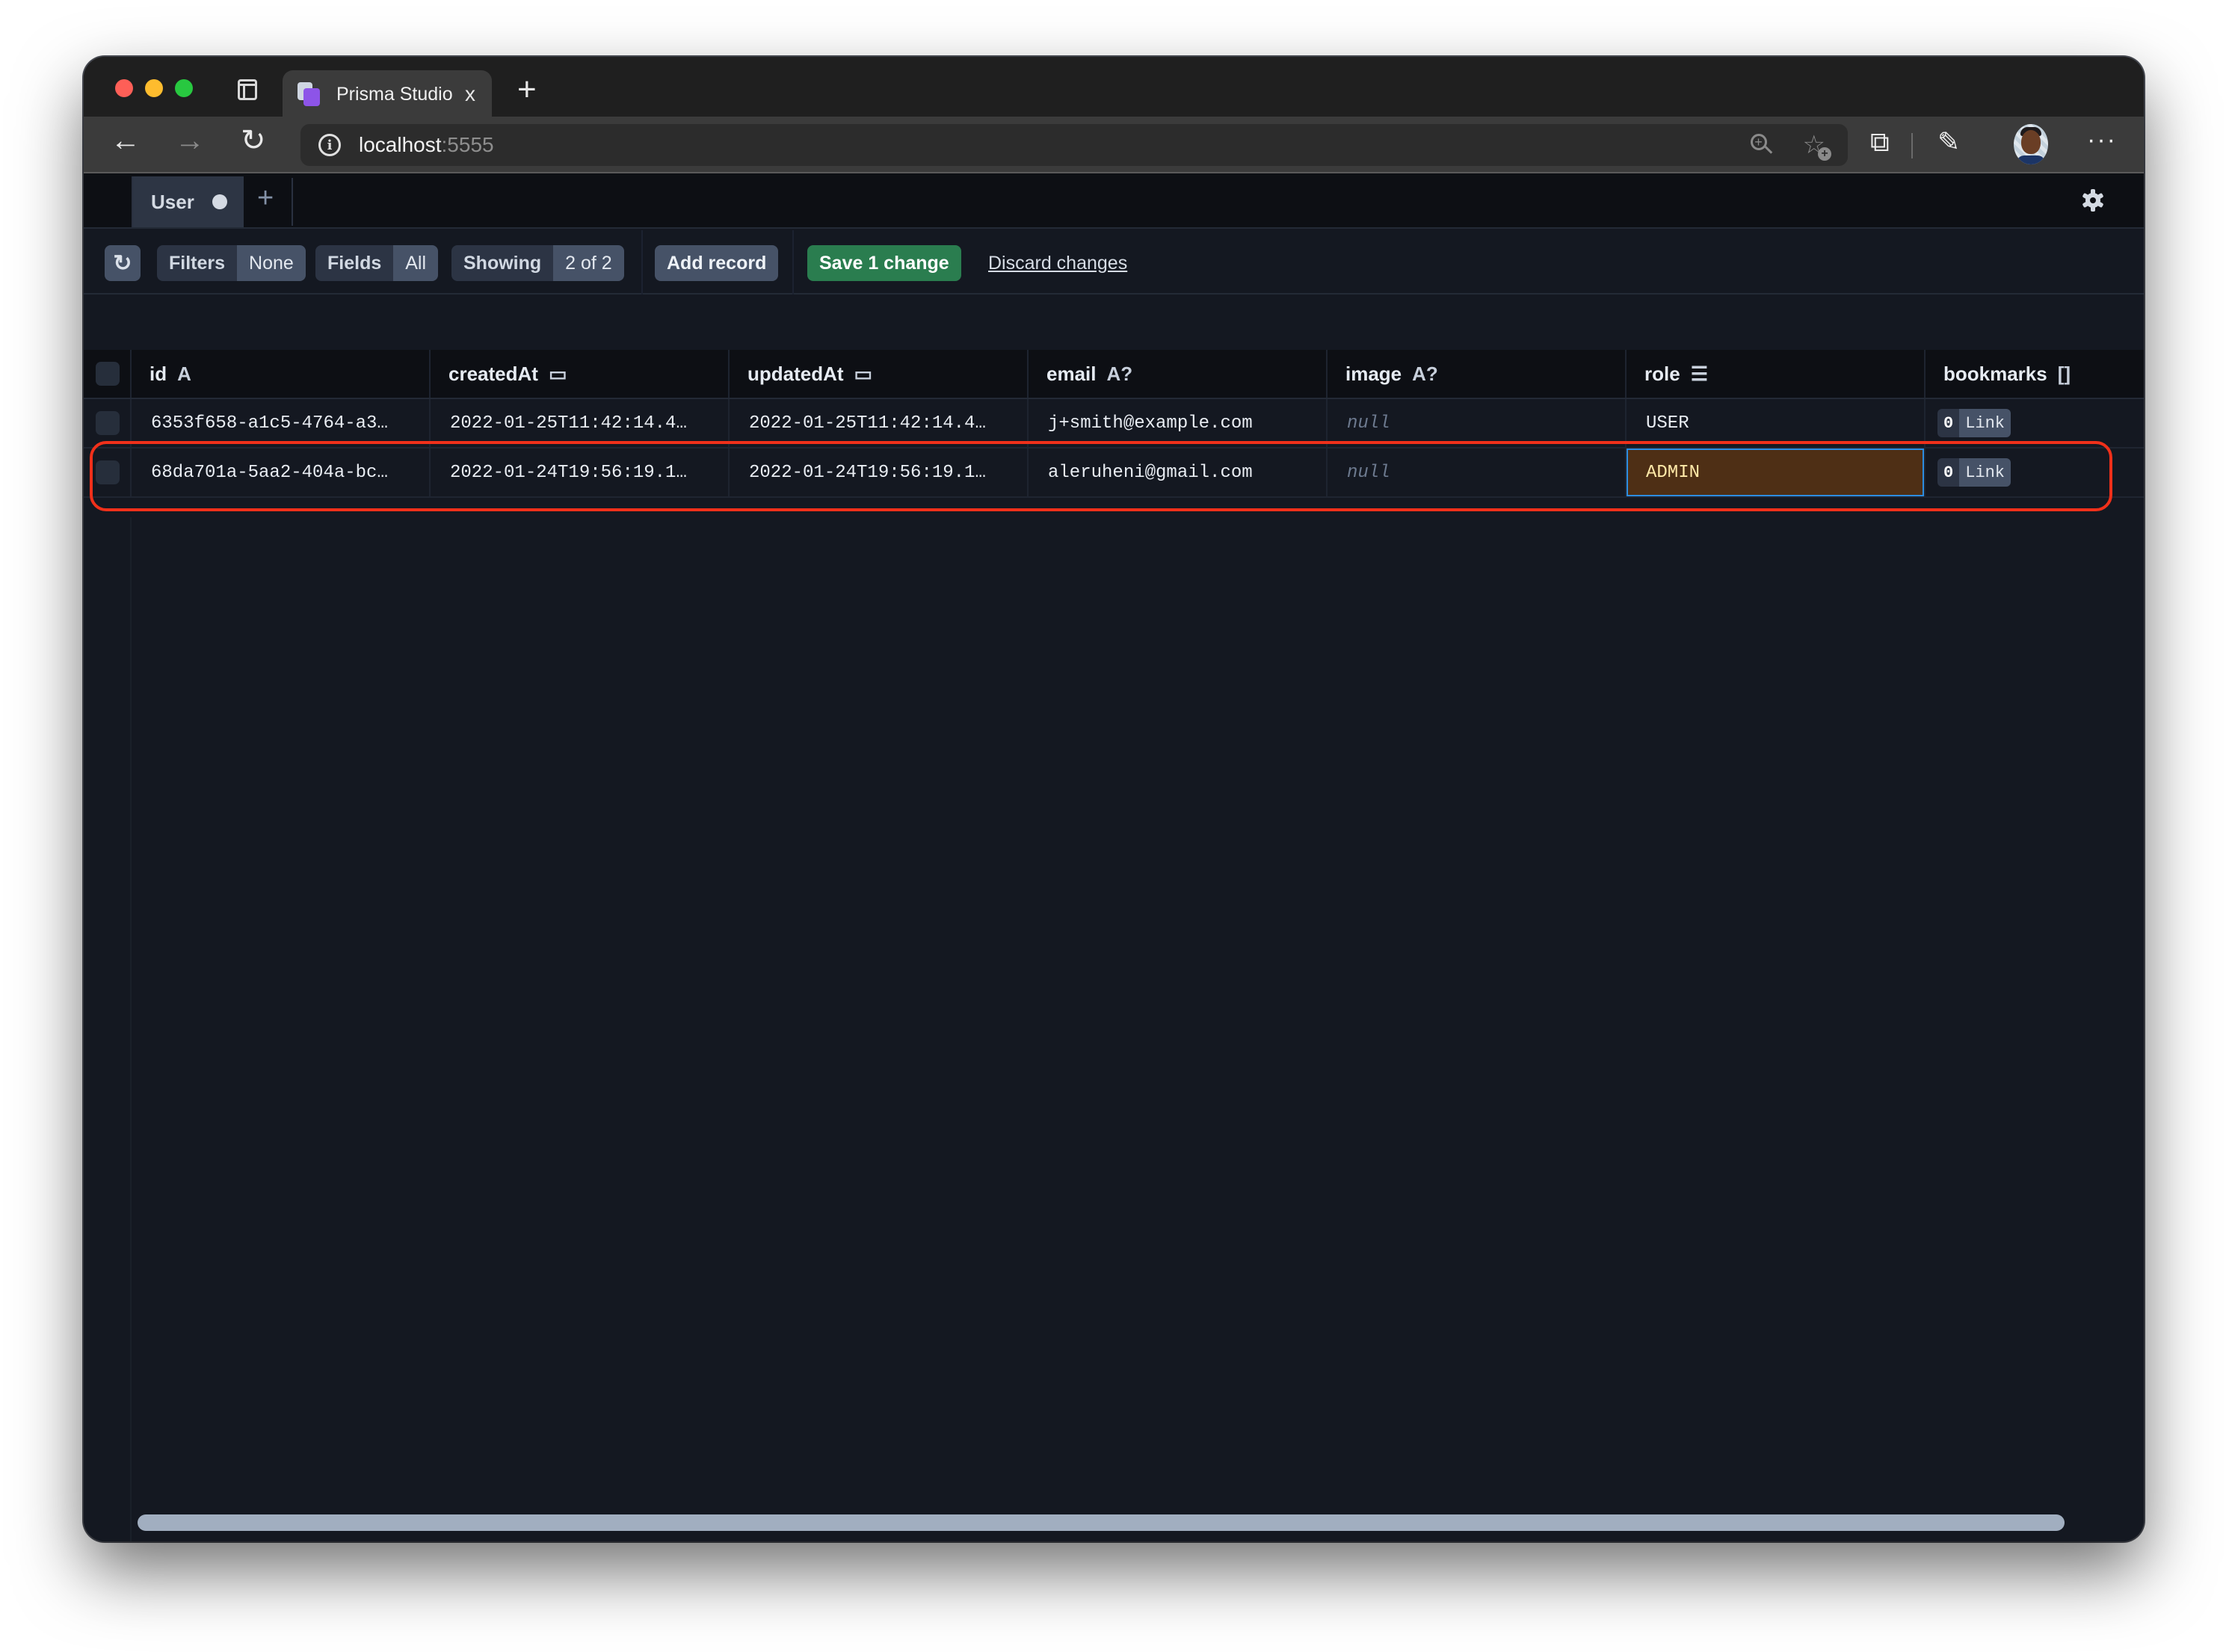  What do you see at coordinates (123, 263) in the screenshot?
I see `refresh-button: ↻` at bounding box center [123, 263].